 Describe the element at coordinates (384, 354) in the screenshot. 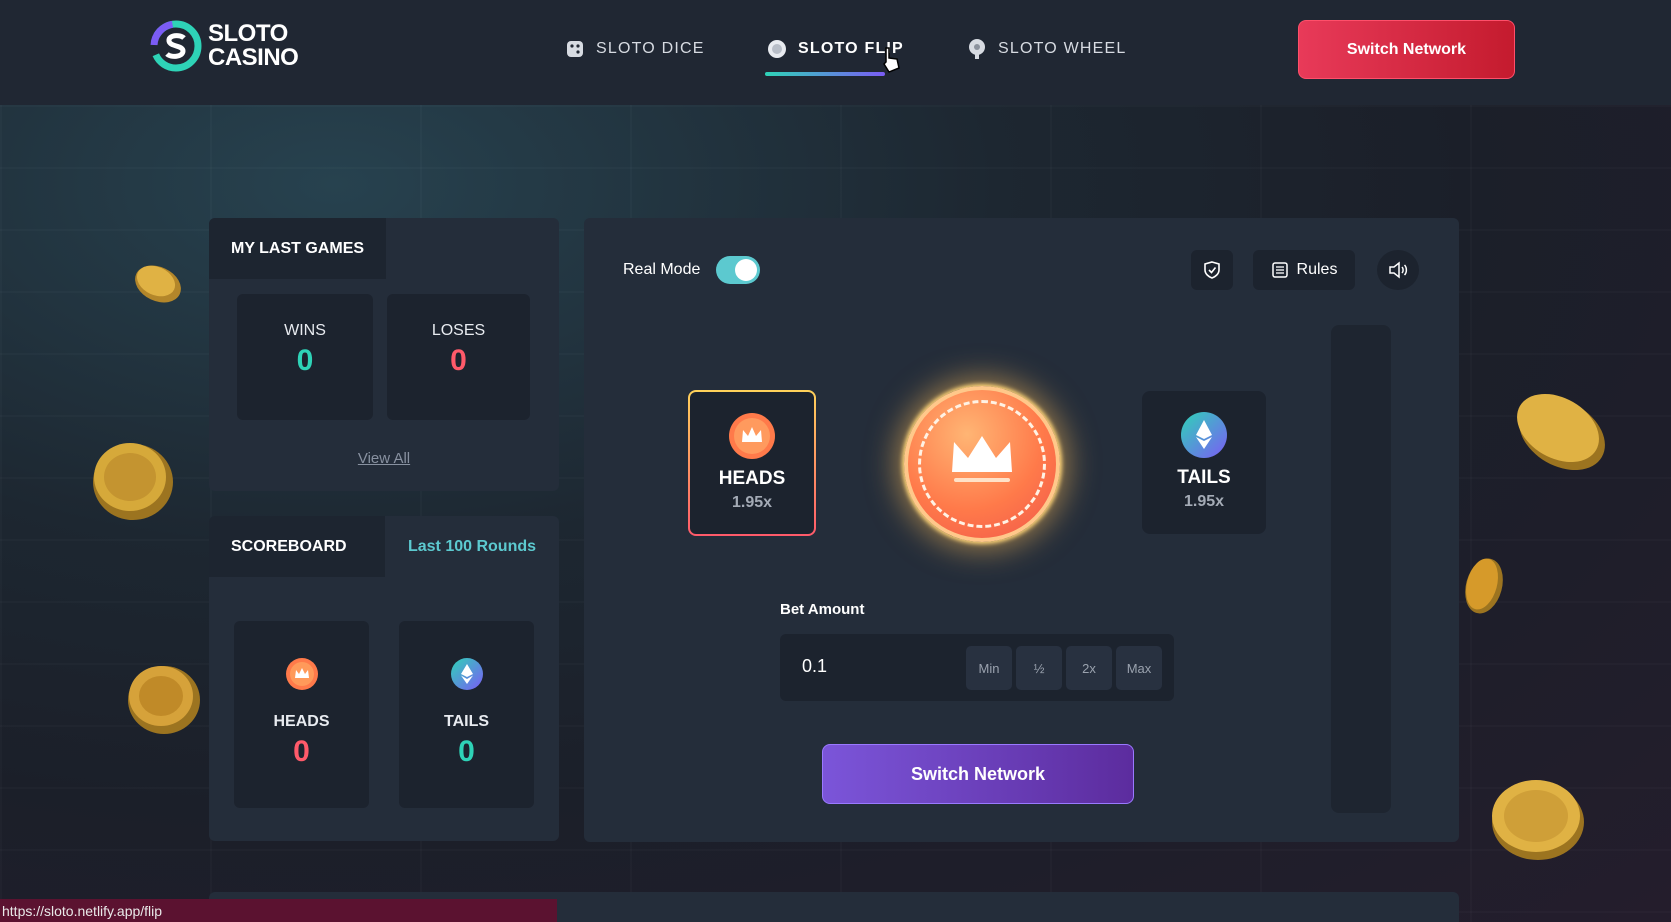

I see `last-games-panel: MY LAST GAMES WINS 0 LOSES 0 View All` at that location.